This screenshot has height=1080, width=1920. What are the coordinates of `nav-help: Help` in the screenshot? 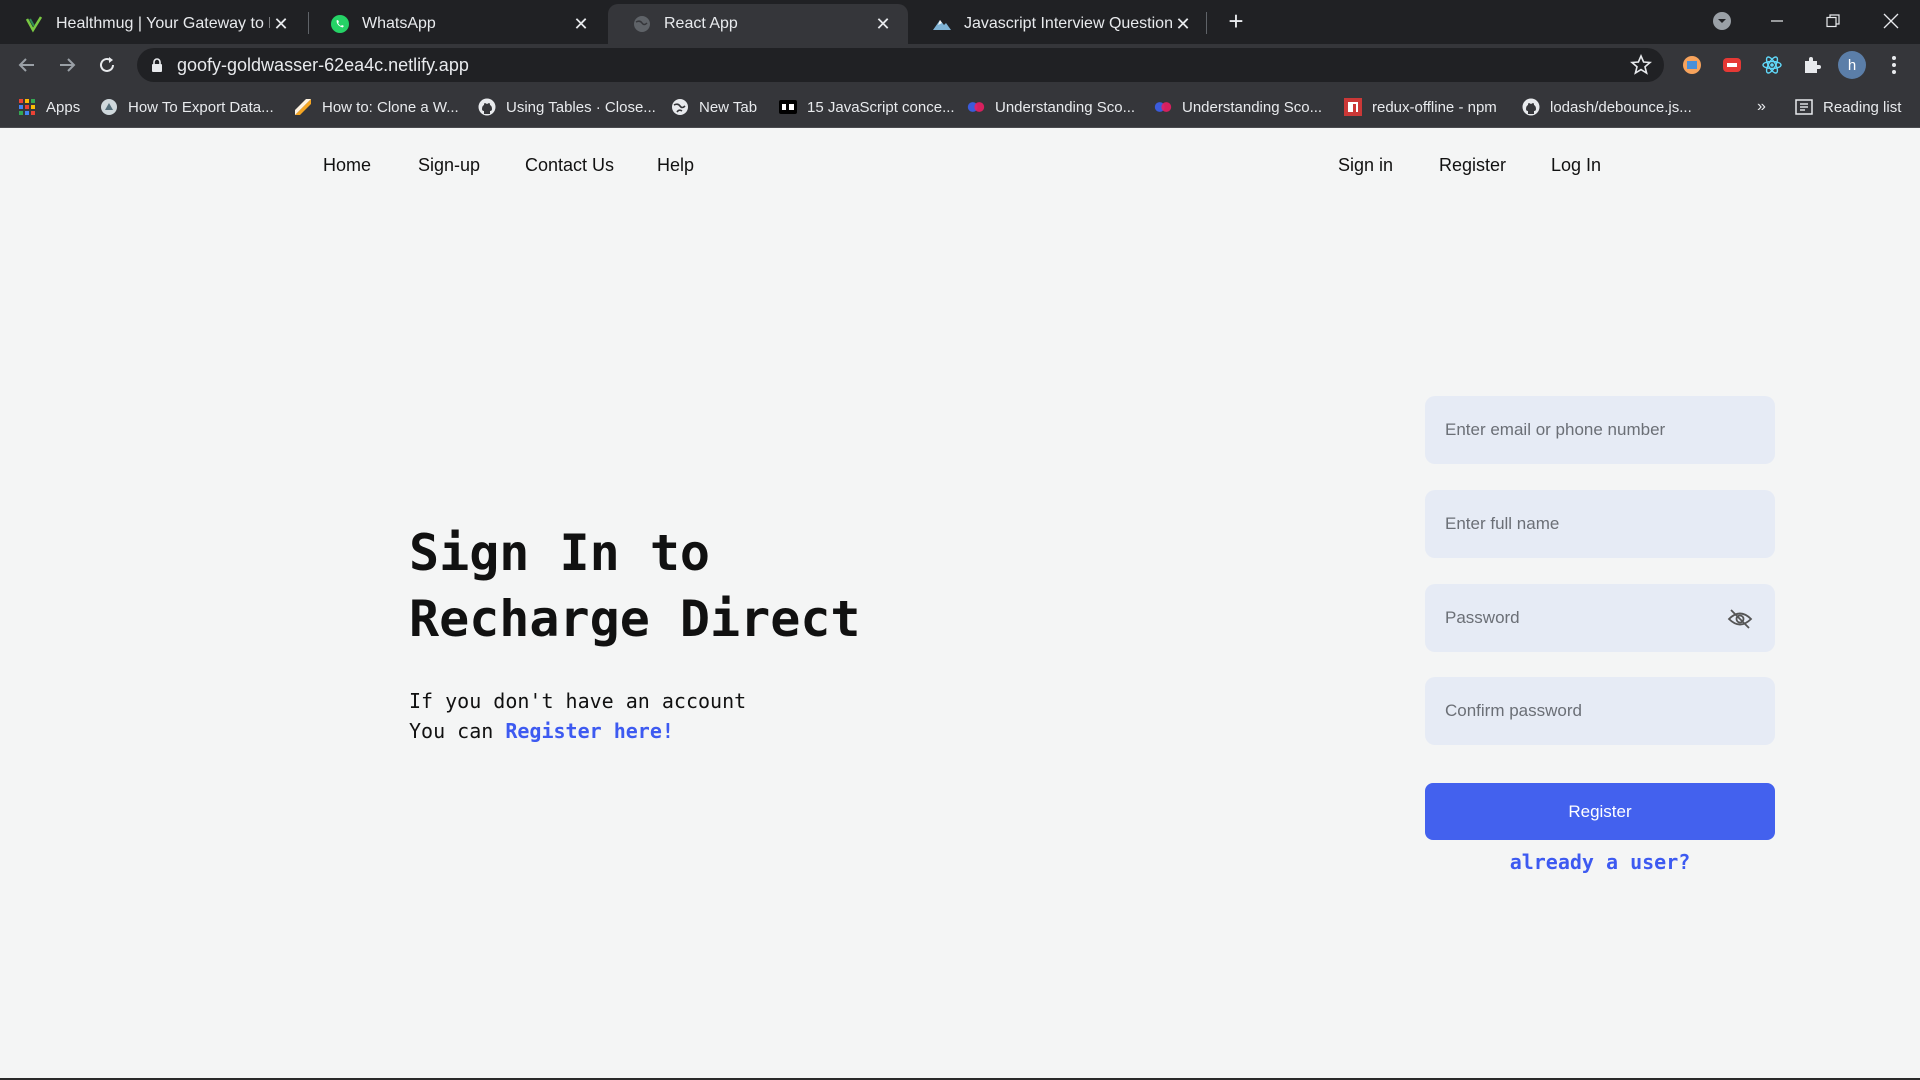 It's located at (675, 165).